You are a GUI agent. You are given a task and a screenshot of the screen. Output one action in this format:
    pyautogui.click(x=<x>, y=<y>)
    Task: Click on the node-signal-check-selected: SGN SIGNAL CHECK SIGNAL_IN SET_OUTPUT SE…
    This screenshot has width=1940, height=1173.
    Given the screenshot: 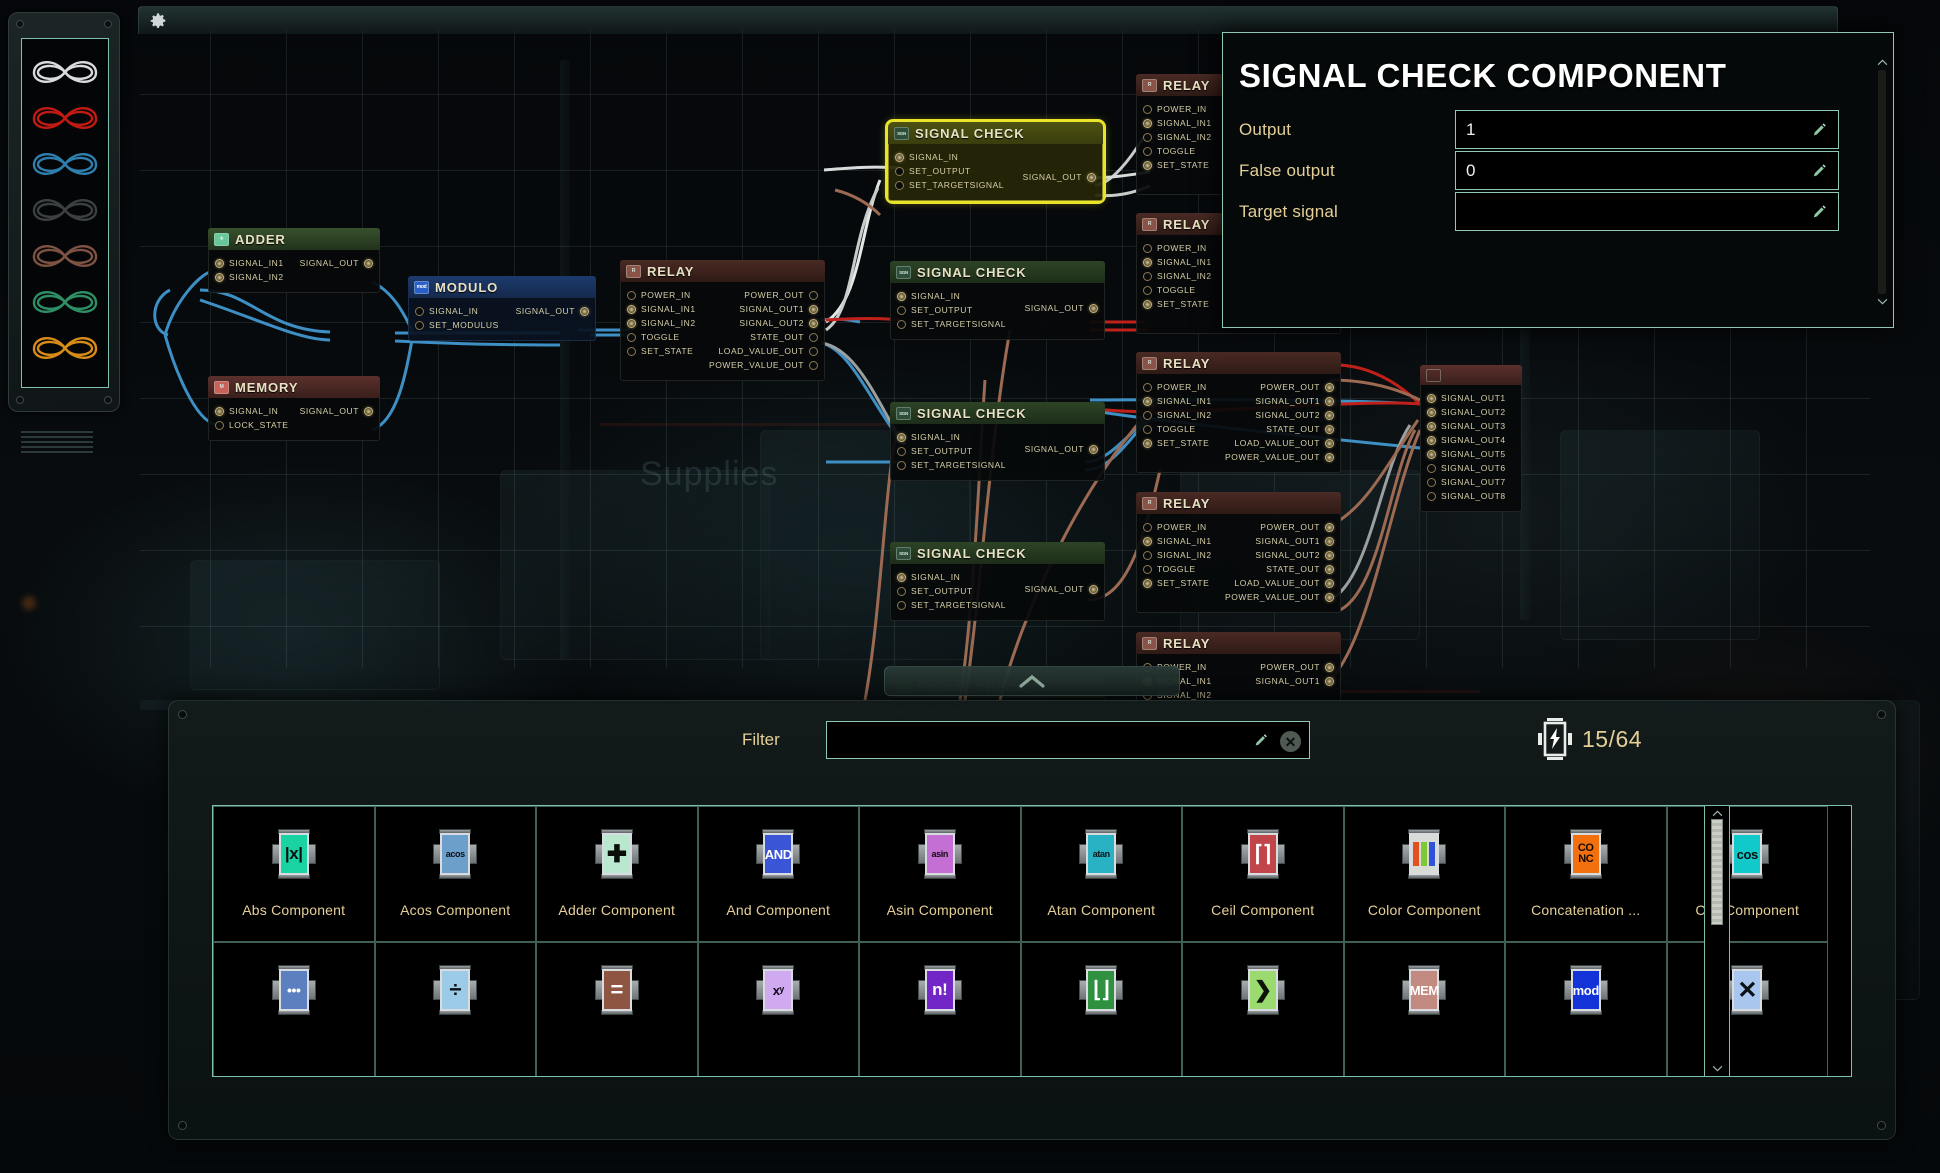 What is the action you would take?
    pyautogui.click(x=995, y=161)
    